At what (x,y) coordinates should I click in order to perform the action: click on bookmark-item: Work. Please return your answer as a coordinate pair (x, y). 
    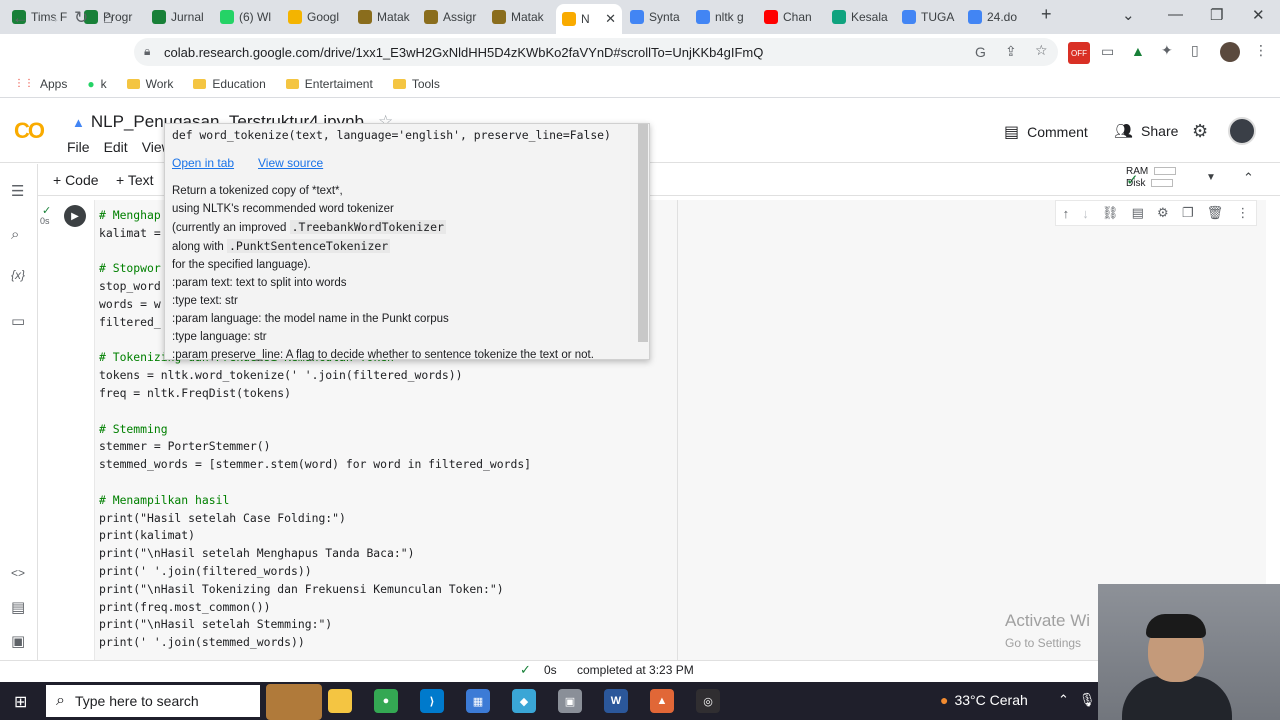
    Looking at the image, I should click on (149, 84).